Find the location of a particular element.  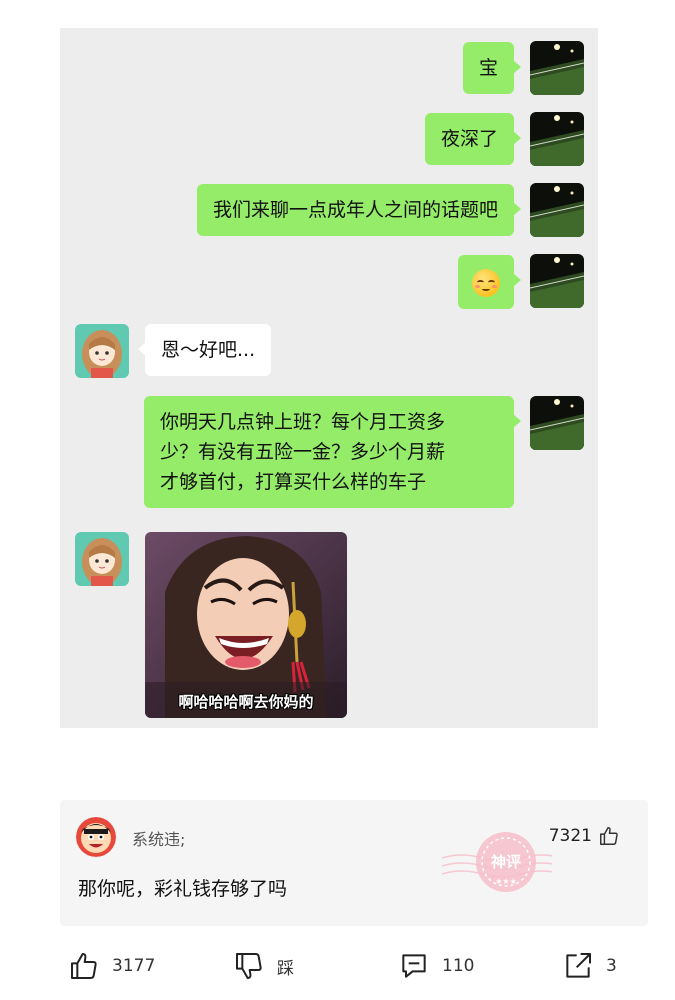

comment-like-button: 7321 is located at coordinates (584, 836).